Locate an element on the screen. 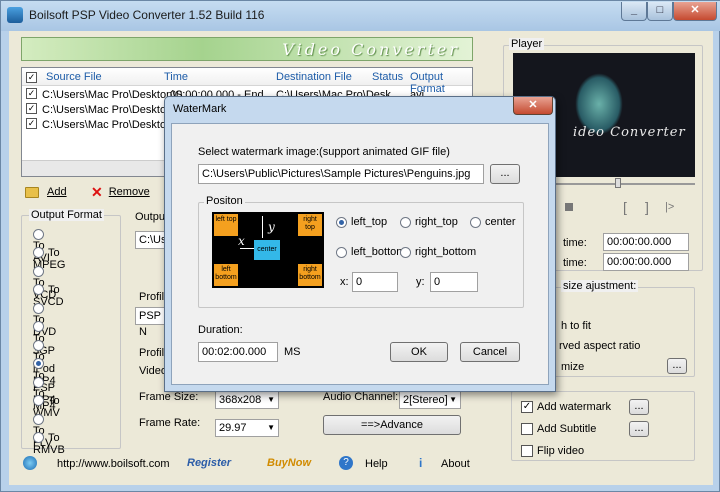 This screenshot has width=720, height=492. info-icon: i is located at coordinates (421, 463).